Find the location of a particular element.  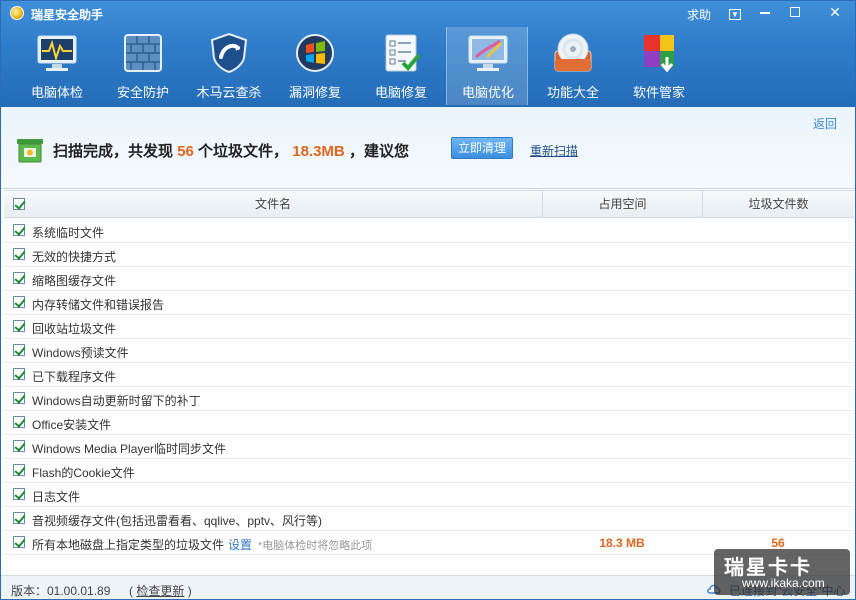

scan-prefix: 扫描完成，共发现 is located at coordinates (113, 151).